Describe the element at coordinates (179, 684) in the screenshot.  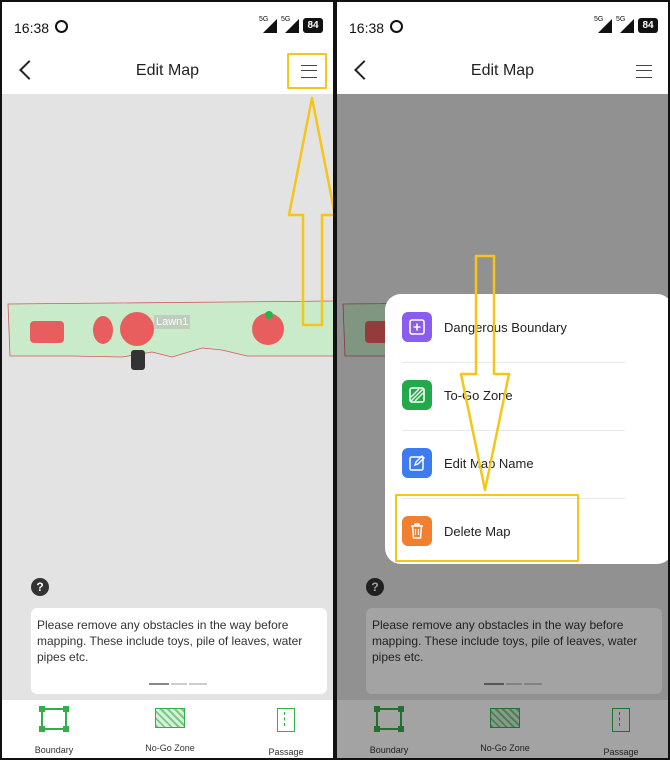
I see `pagination-dots` at that location.